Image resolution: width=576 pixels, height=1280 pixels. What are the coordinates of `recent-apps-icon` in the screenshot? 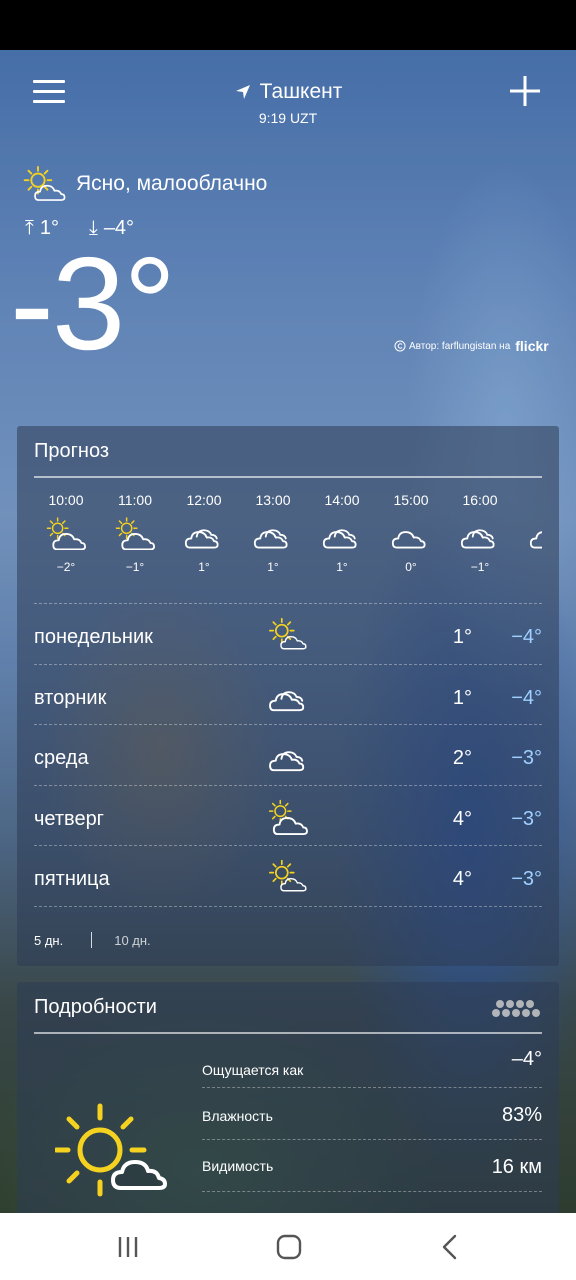 It's located at (128, 1247).